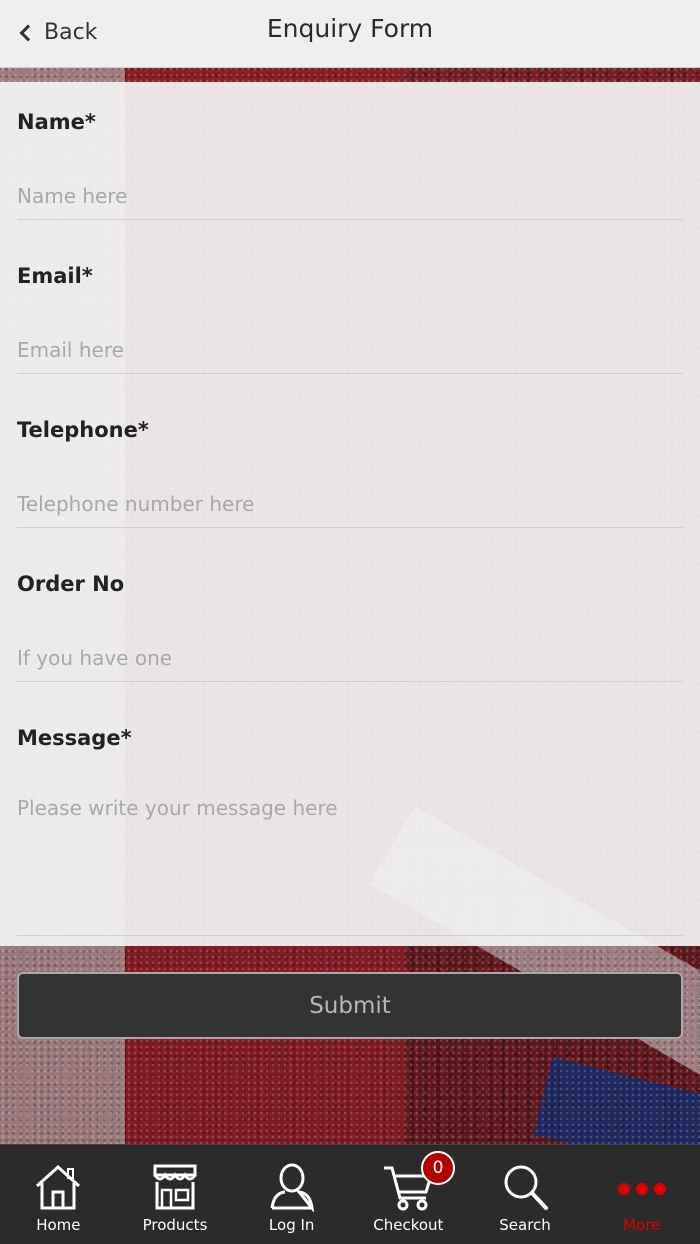  What do you see at coordinates (350, 504) in the screenshot?
I see `telephone-input` at bounding box center [350, 504].